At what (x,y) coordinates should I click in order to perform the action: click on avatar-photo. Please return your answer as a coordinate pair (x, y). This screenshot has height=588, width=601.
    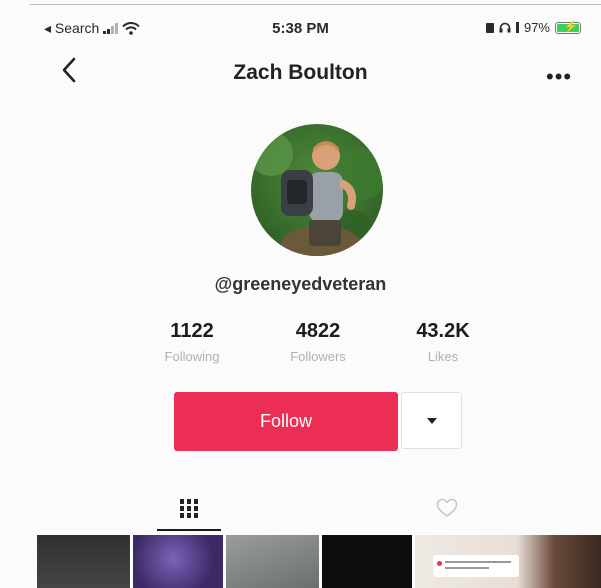
    Looking at the image, I should click on (317, 190).